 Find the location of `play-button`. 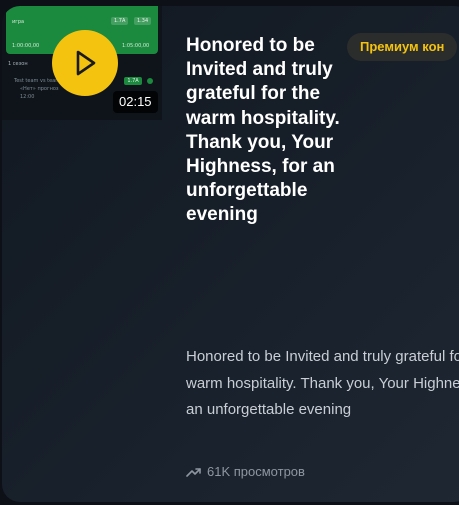

play-button is located at coordinates (85, 63).